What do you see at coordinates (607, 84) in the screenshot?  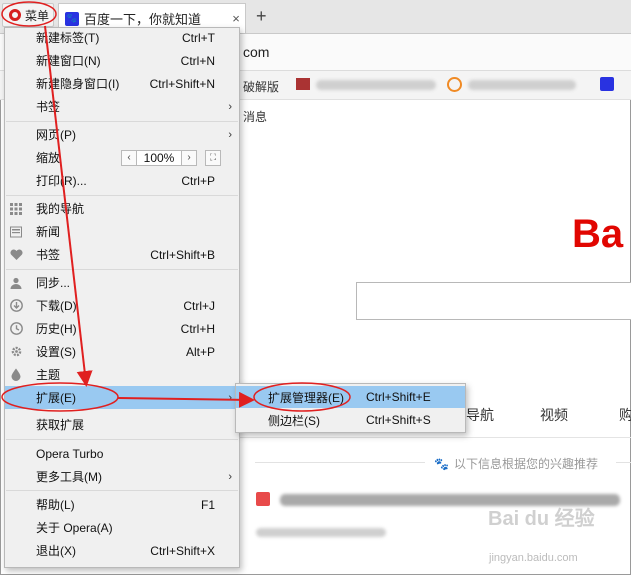 I see `baidu-paw-icon` at bounding box center [607, 84].